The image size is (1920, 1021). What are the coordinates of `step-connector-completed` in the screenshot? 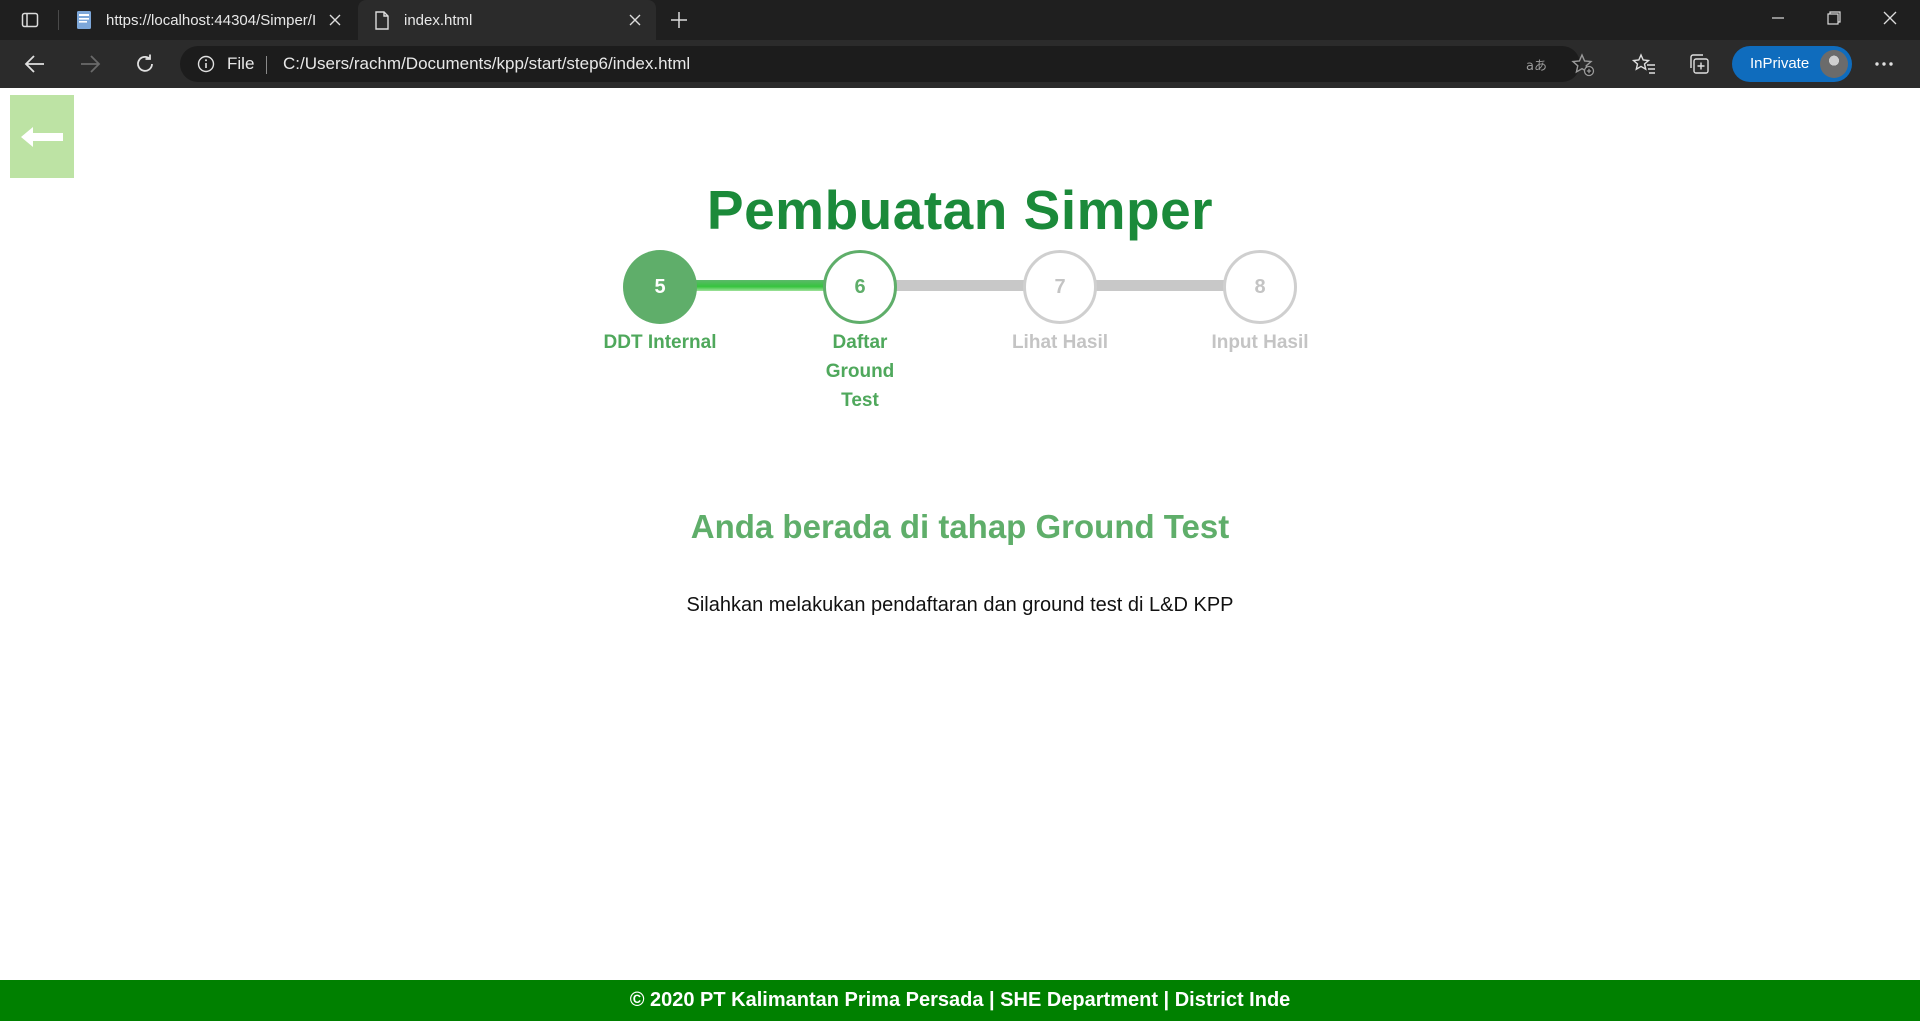 It's located at (761, 285).